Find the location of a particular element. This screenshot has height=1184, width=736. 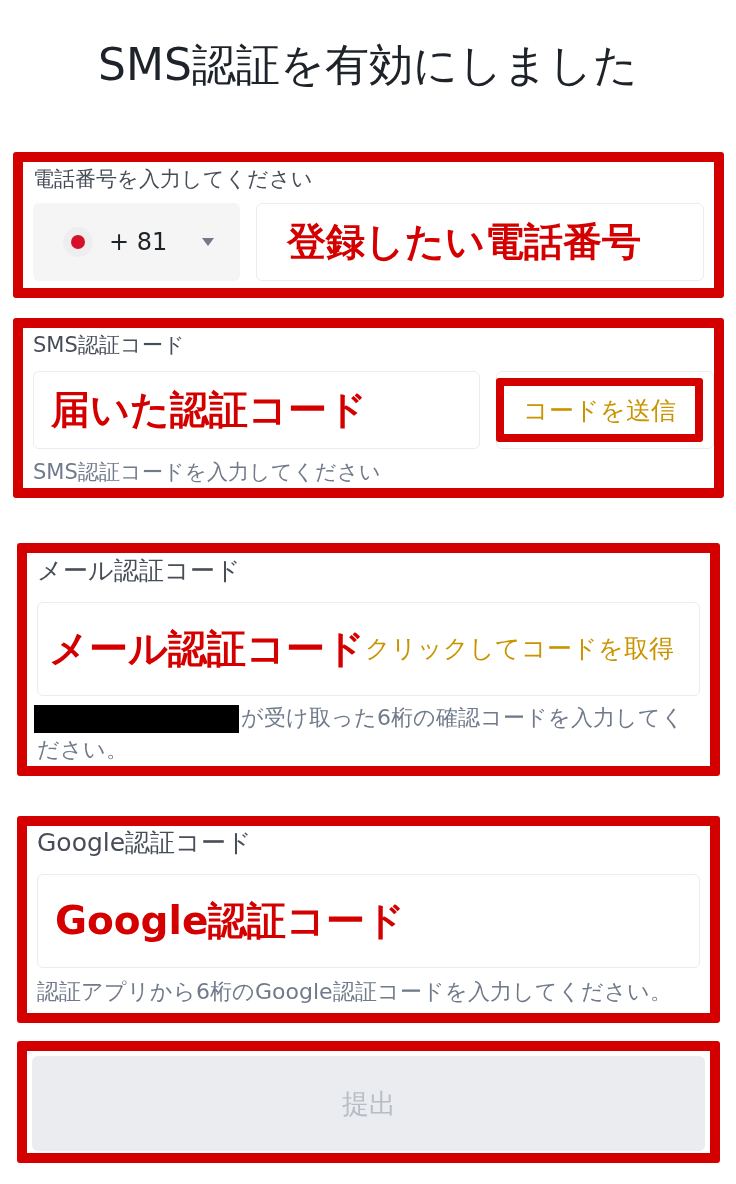

annotation-text: Google認証コード is located at coordinates (230, 921).